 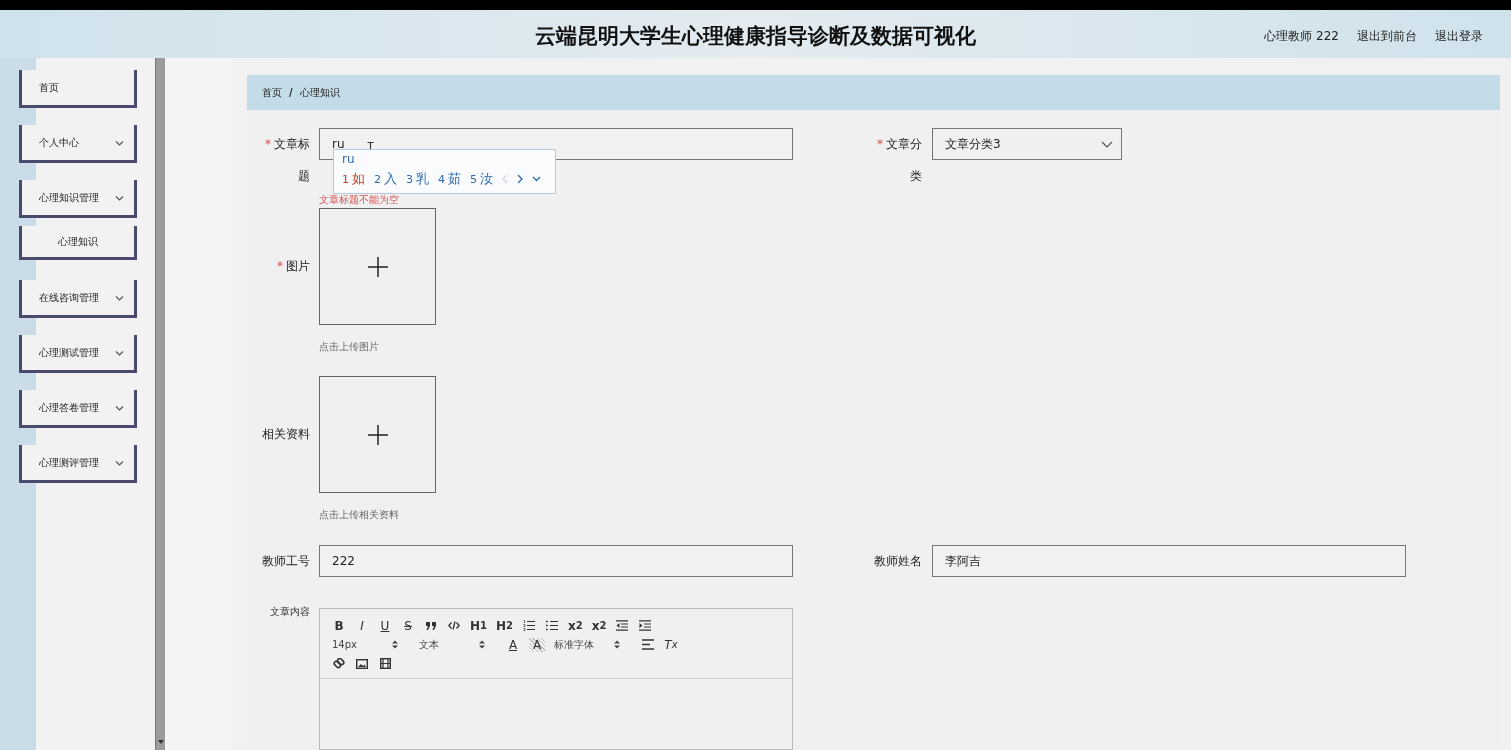 What do you see at coordinates (520, 179) in the screenshot?
I see `chevron-right-icon` at bounding box center [520, 179].